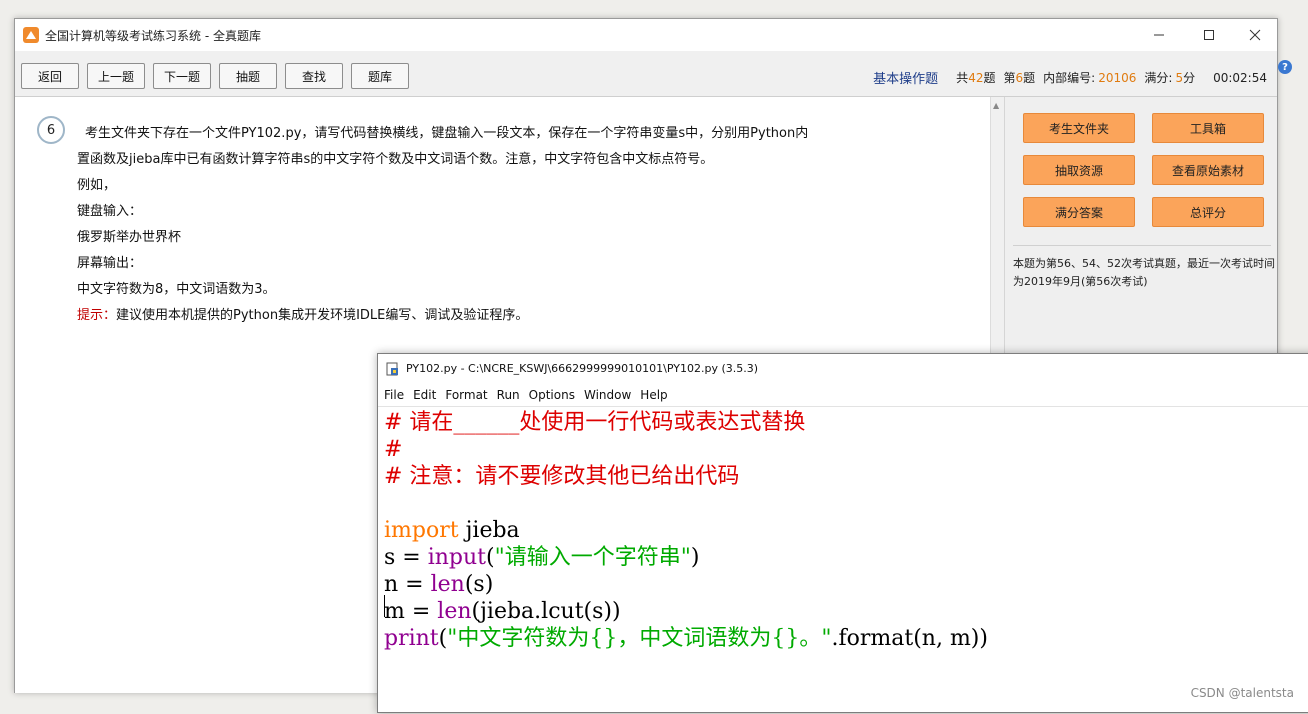 The height and width of the screenshot is (714, 1308). I want to click on internal-code-label: 内部编号:, so click(1069, 78).